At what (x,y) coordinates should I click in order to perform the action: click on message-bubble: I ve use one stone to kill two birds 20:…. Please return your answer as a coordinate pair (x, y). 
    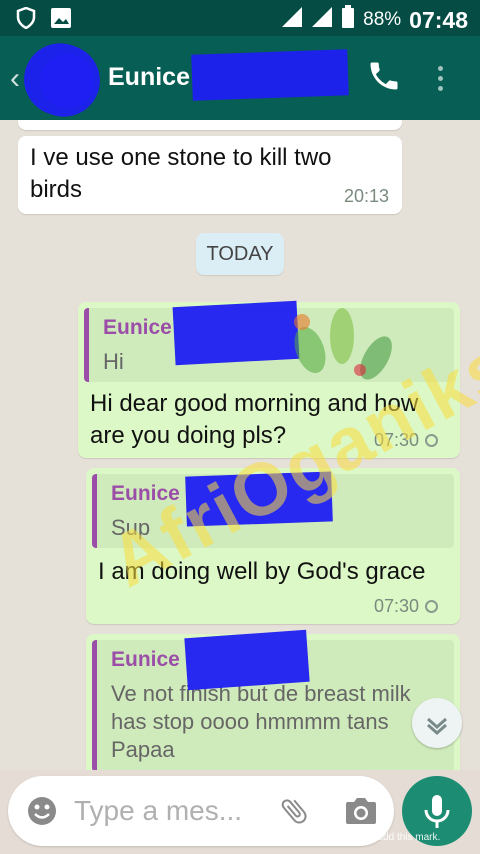
    Looking at the image, I should click on (210, 175).